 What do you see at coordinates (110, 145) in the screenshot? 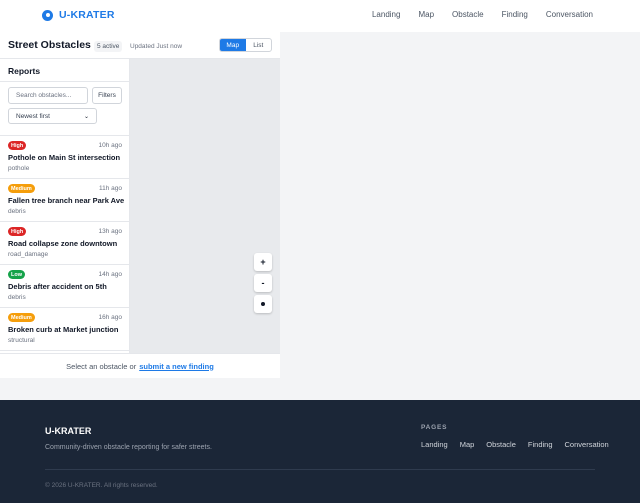
I see `item-time: 10h ago` at bounding box center [110, 145].